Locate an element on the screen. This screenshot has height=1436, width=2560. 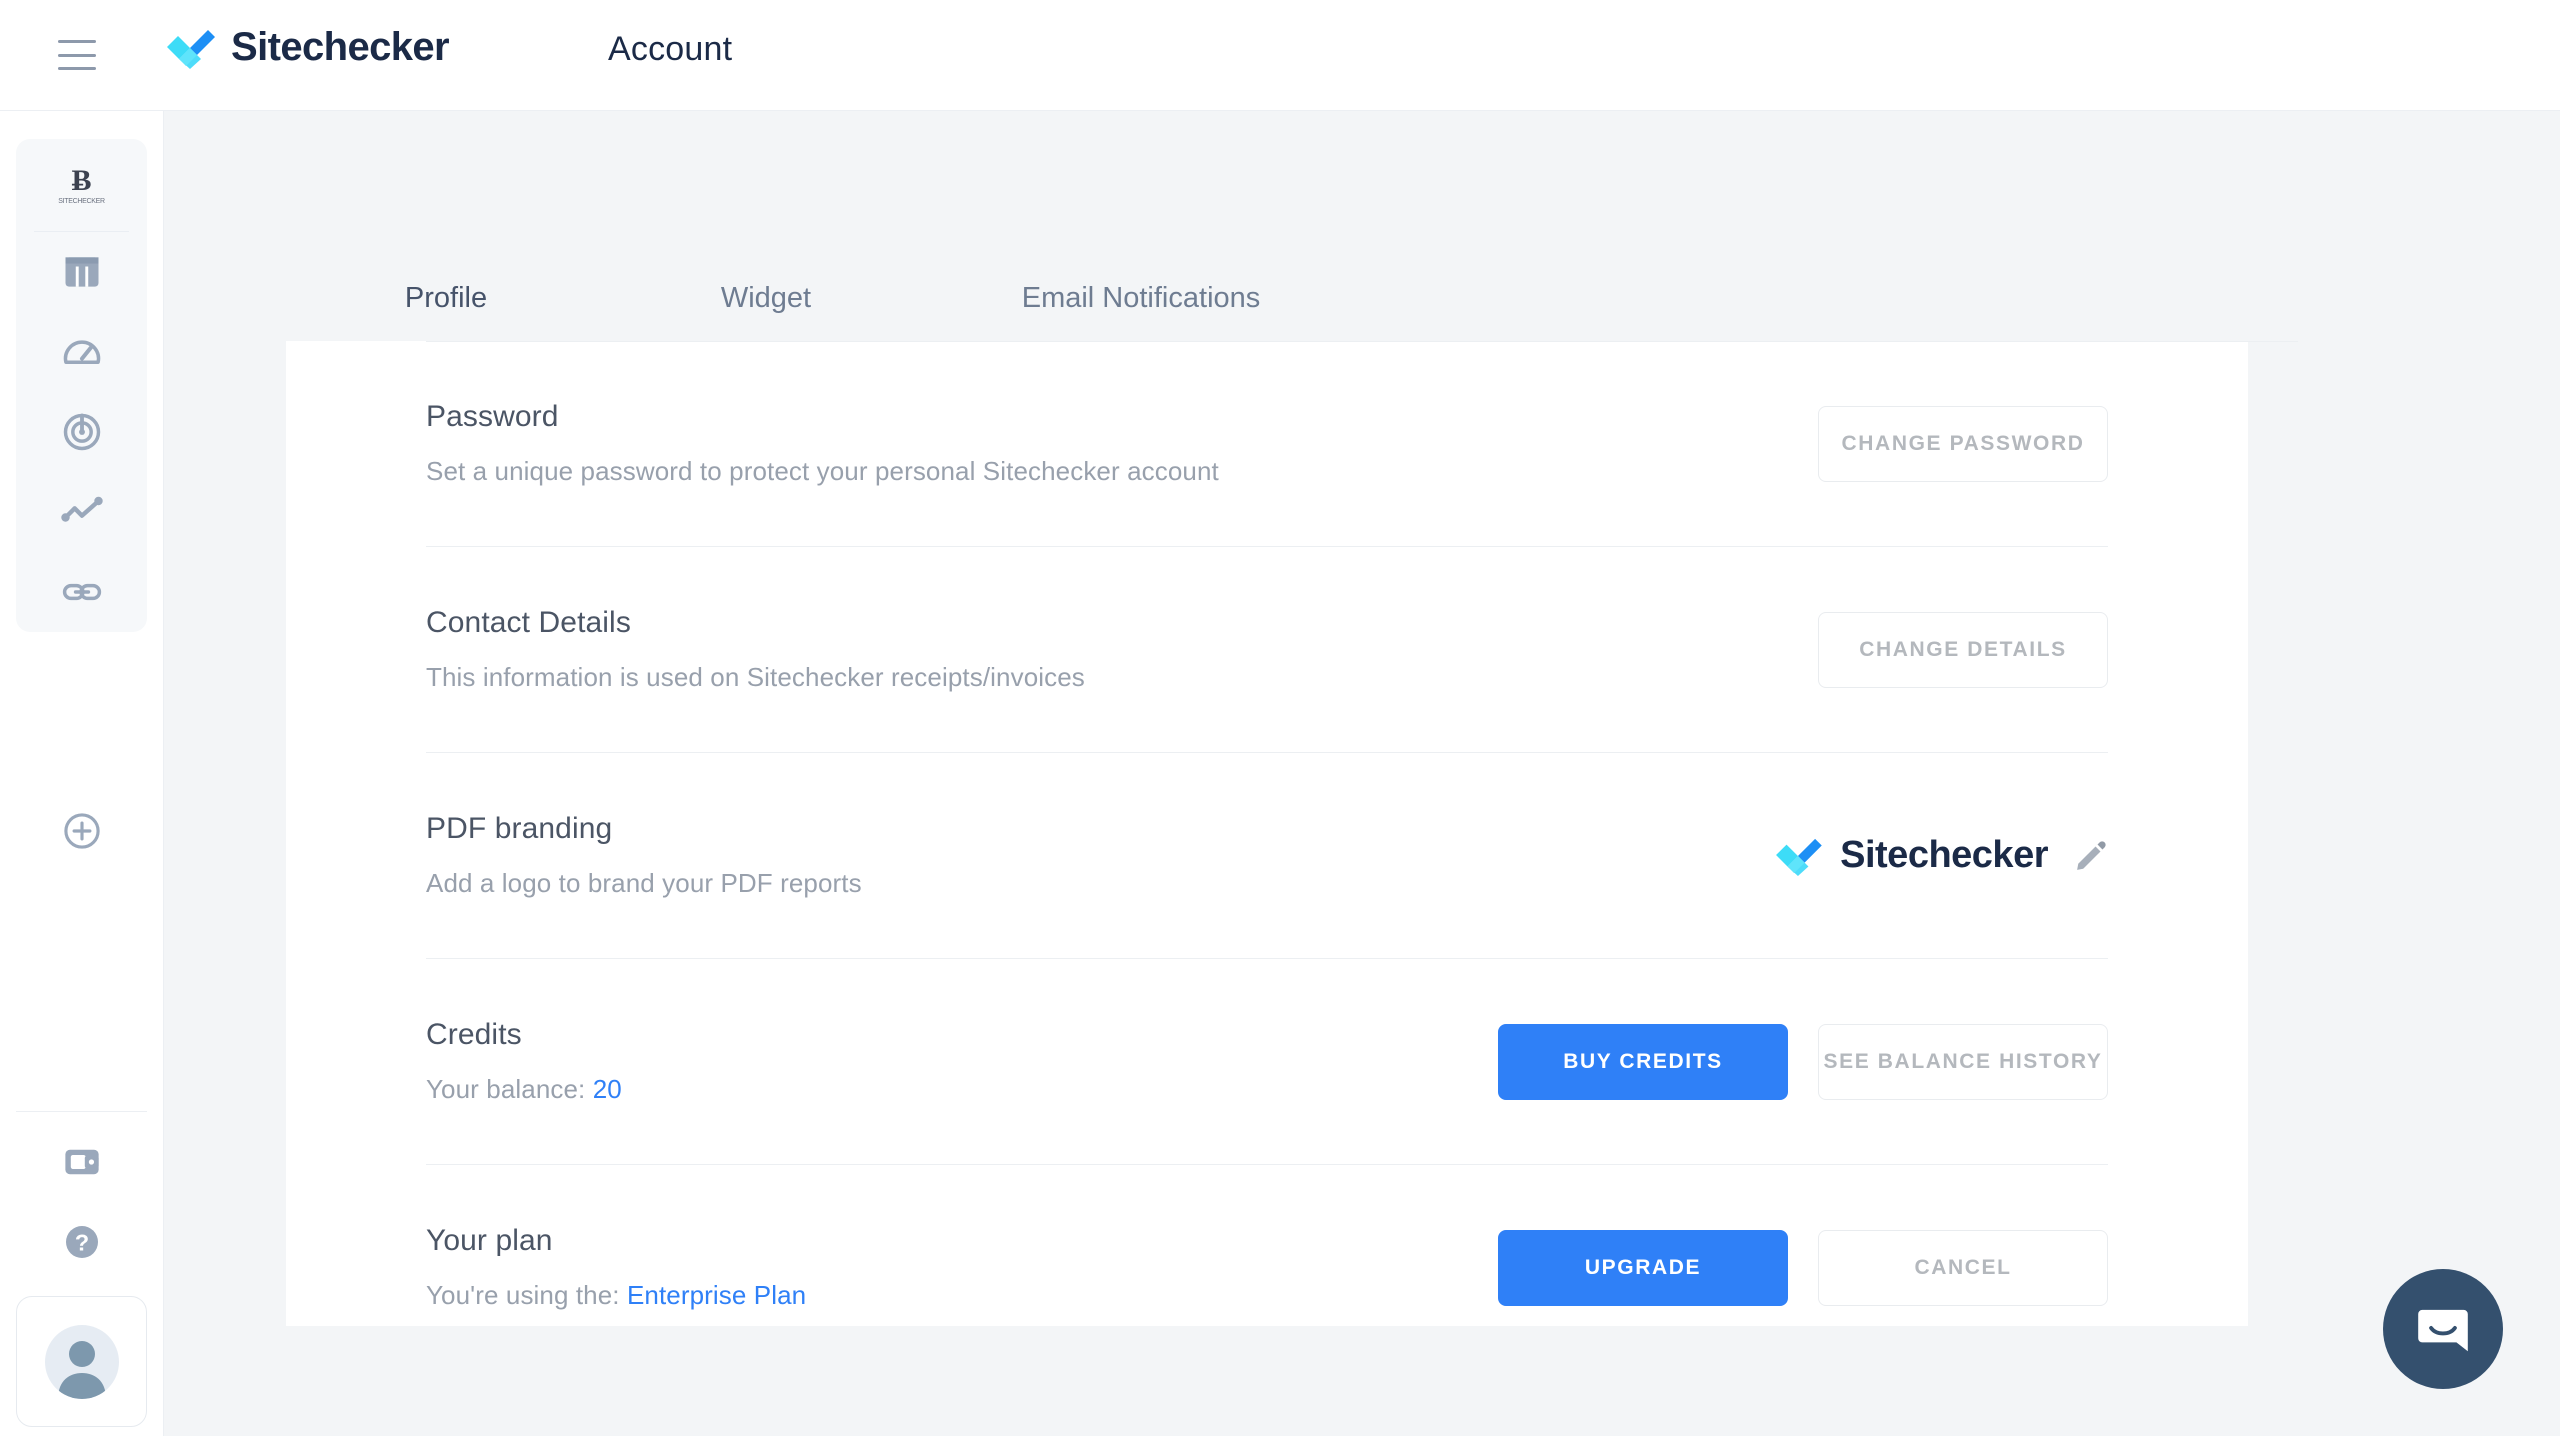
sidebar-item-help: ? is located at coordinates (81, 1242).